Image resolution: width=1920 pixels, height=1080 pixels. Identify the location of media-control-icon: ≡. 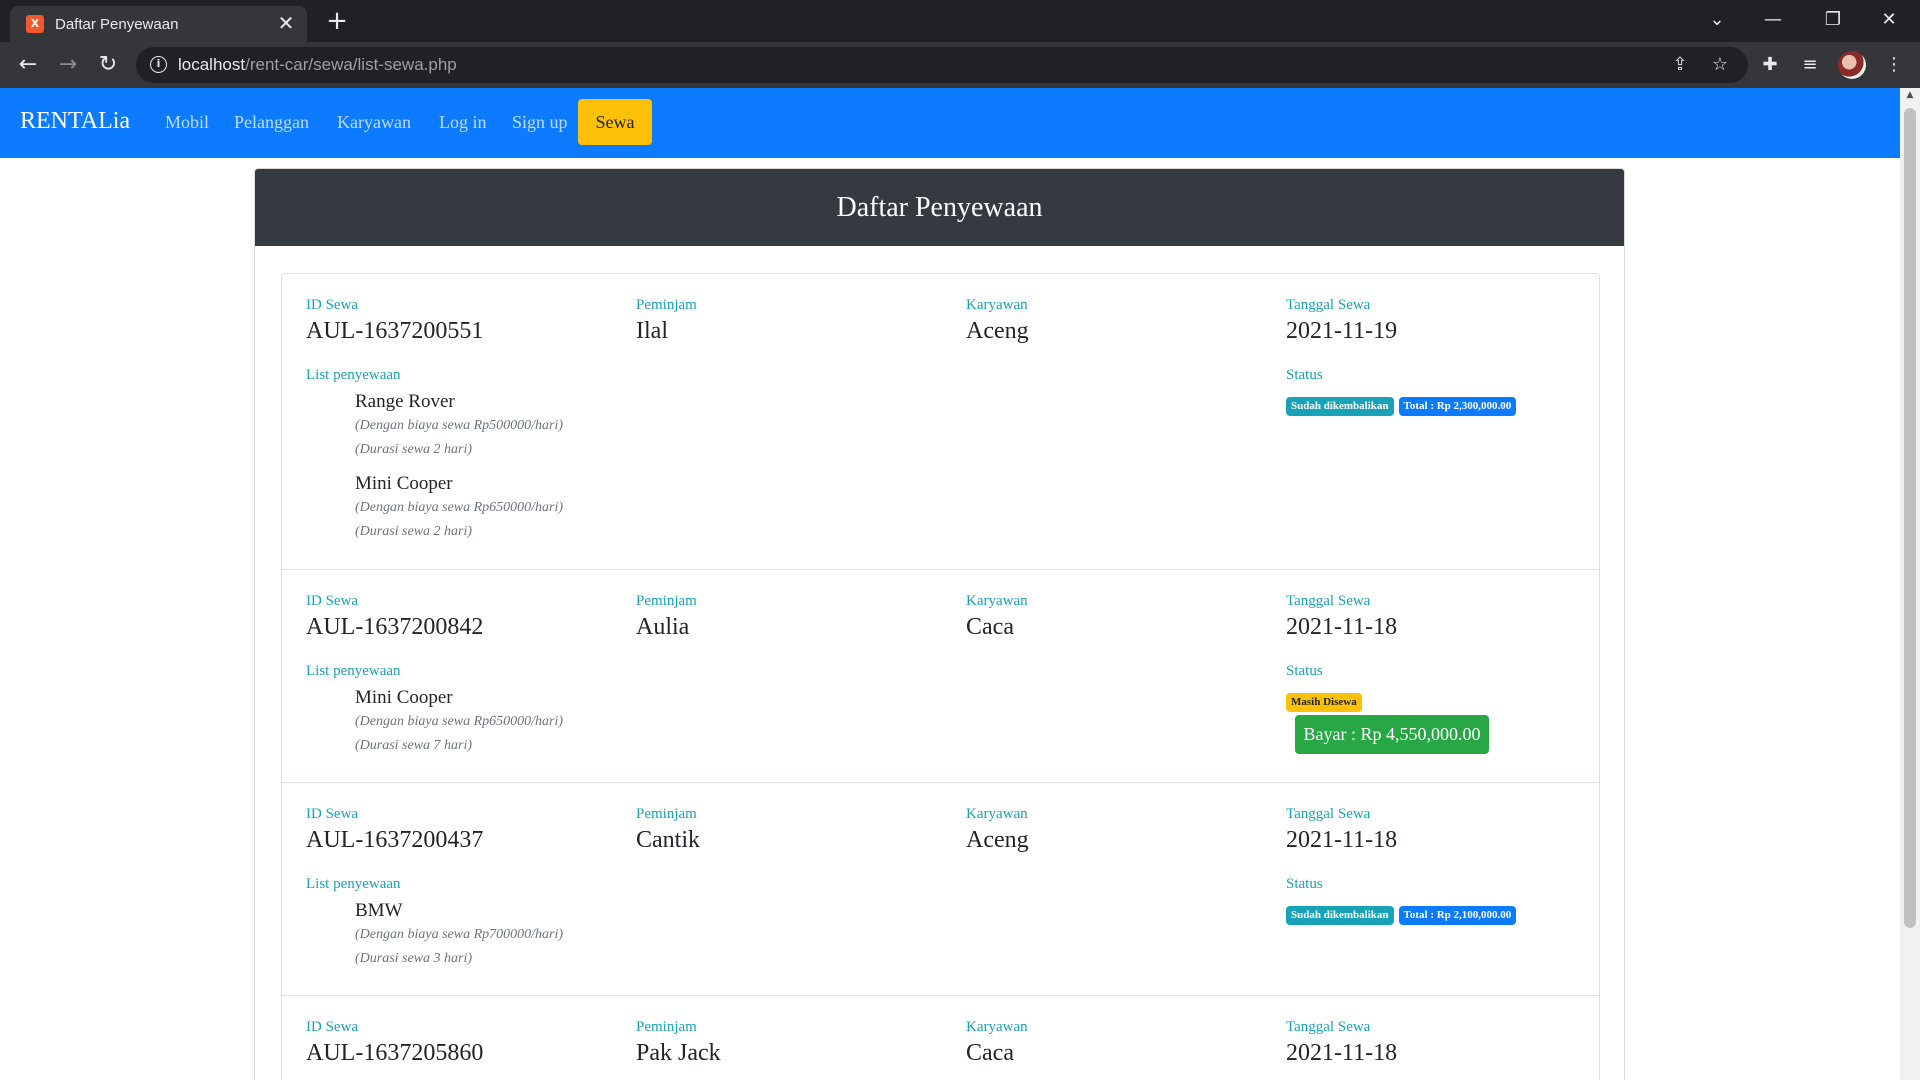
(1810, 65).